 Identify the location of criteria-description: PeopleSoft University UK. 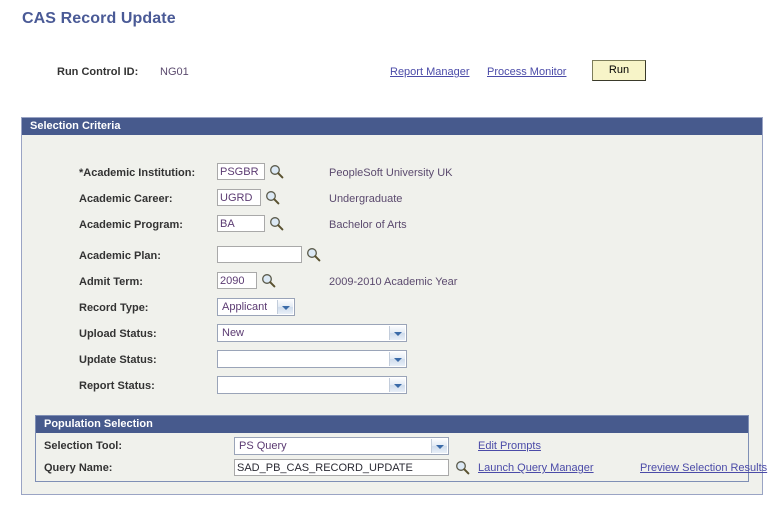
(391, 173).